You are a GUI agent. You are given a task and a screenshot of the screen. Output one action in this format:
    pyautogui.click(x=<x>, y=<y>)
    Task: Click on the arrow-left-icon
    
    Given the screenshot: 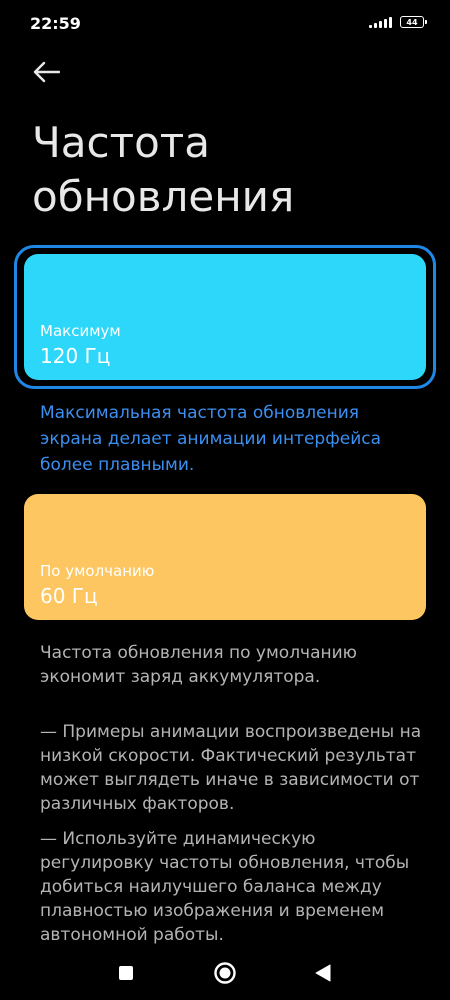 What is the action you would take?
    pyautogui.click(x=46, y=72)
    